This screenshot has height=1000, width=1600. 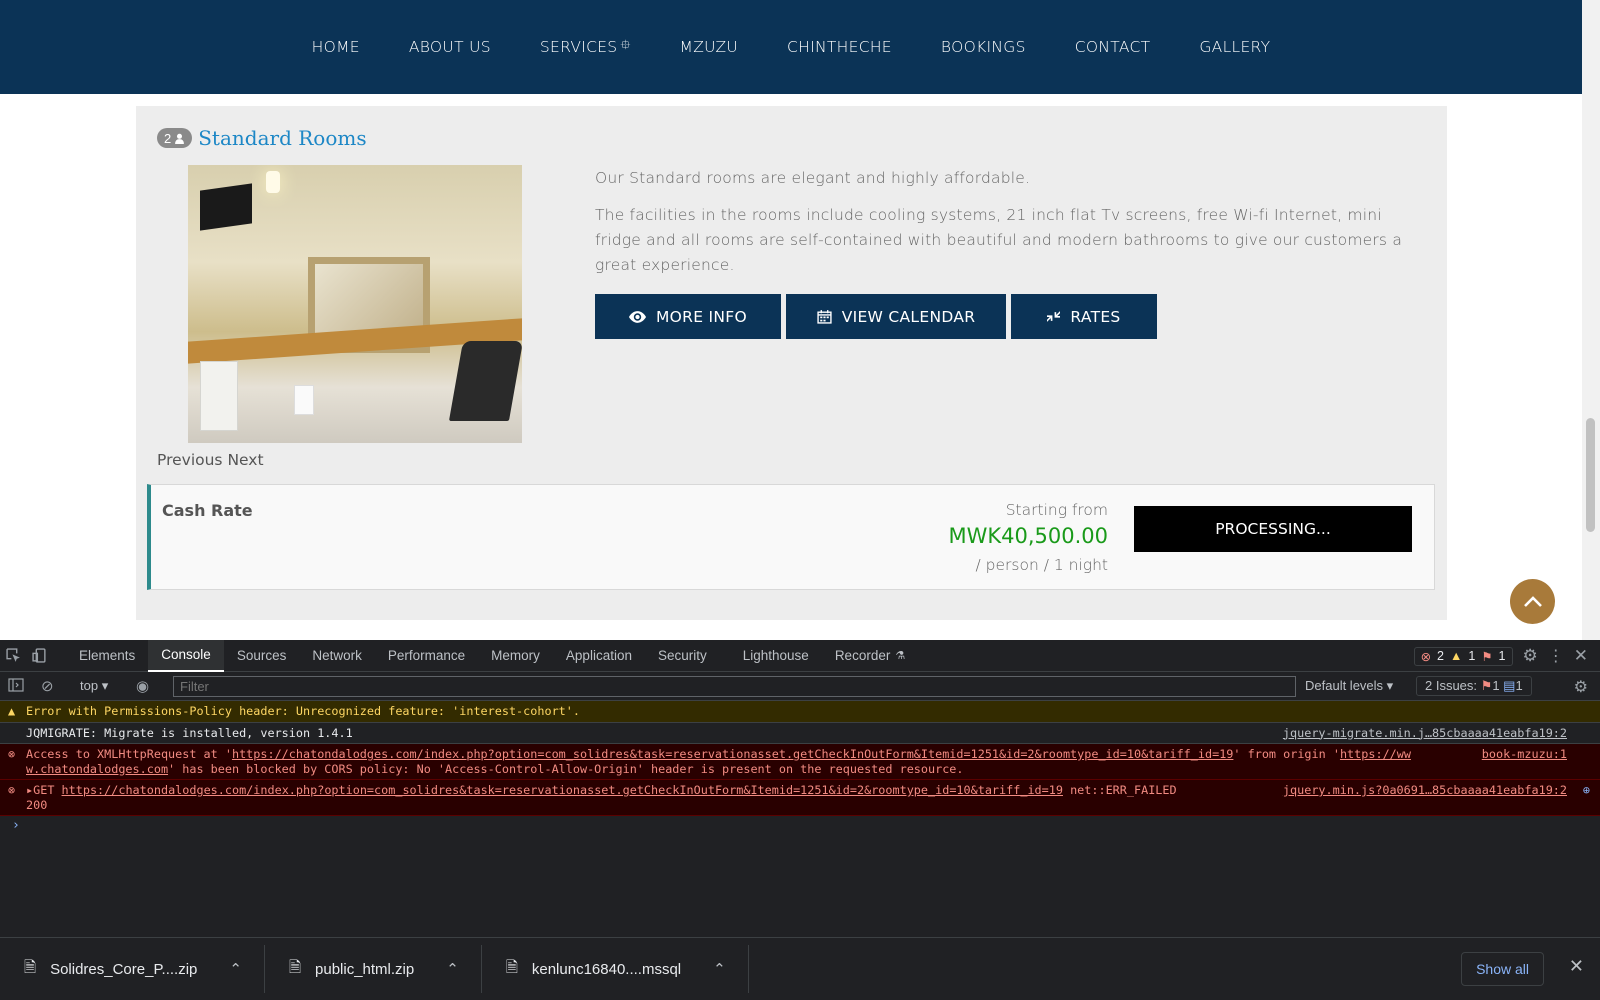 What do you see at coordinates (129, 754) in the screenshot?
I see `cors-prefix: Access to XMLHttpRequest at '` at bounding box center [129, 754].